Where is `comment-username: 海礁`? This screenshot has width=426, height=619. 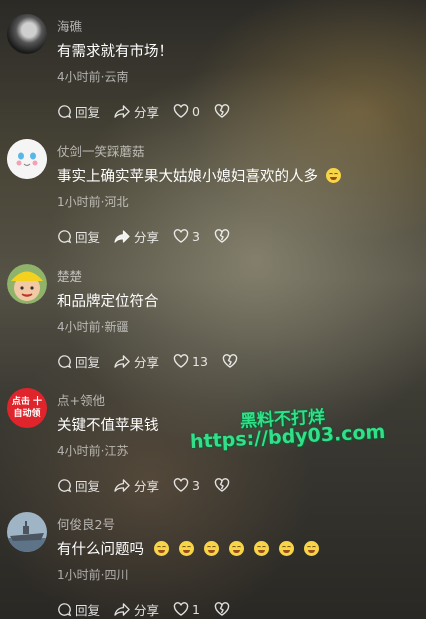
comment-username: 海礁 is located at coordinates (69, 25).